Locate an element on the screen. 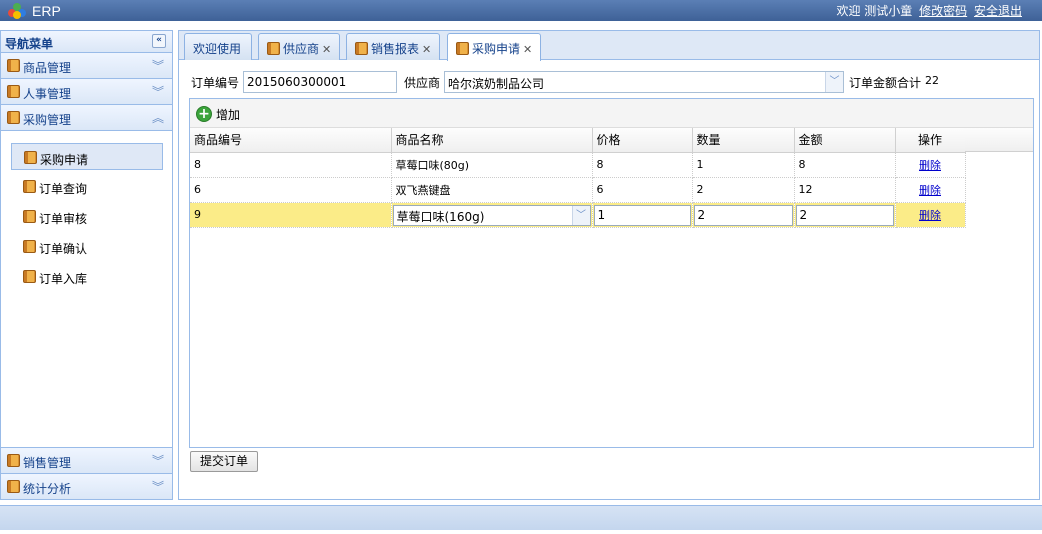  cell-price: 6 is located at coordinates (642, 190).